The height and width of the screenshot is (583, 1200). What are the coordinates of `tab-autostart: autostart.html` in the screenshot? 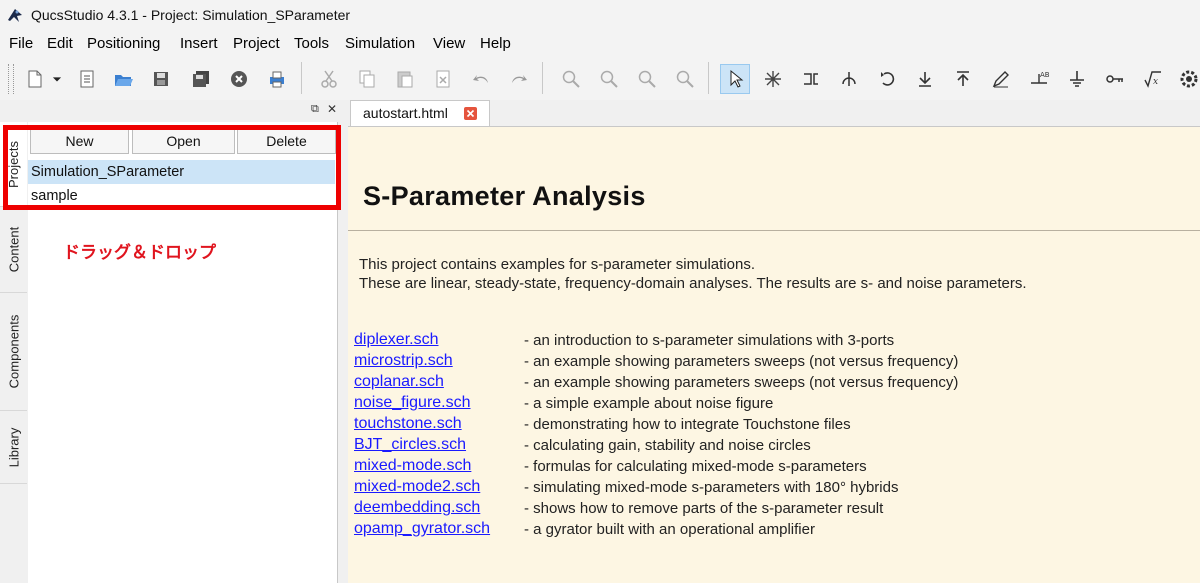 It's located at (420, 113).